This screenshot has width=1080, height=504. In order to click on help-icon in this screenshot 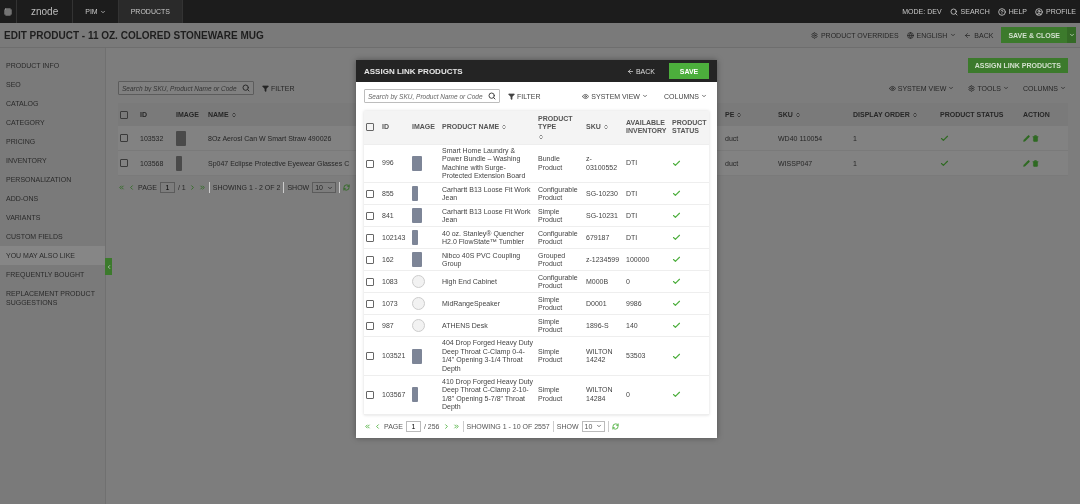, I will do `click(1001, 11)`.